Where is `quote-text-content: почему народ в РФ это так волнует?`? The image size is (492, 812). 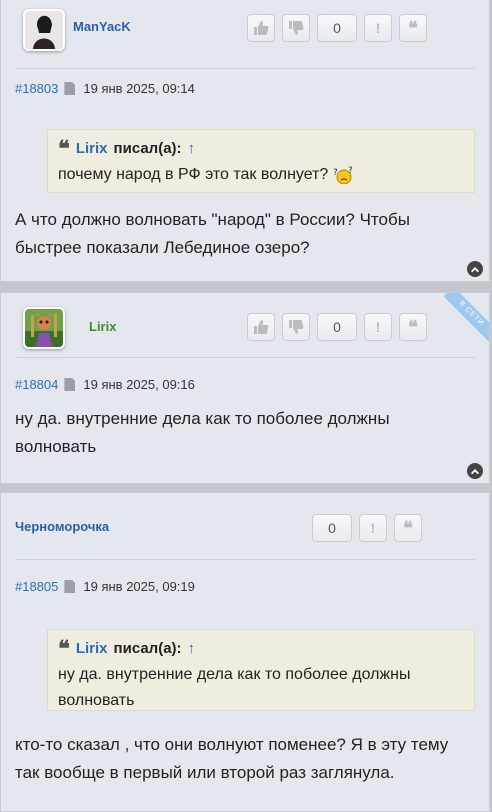
quote-text-content: почему народ в РФ это так волнует? is located at coordinates (193, 174).